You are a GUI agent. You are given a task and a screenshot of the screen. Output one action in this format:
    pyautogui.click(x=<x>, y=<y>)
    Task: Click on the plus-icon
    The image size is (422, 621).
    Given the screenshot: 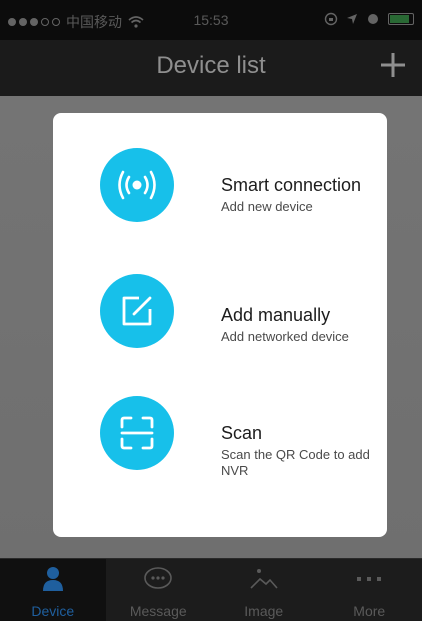 What is the action you would take?
    pyautogui.click(x=393, y=67)
    